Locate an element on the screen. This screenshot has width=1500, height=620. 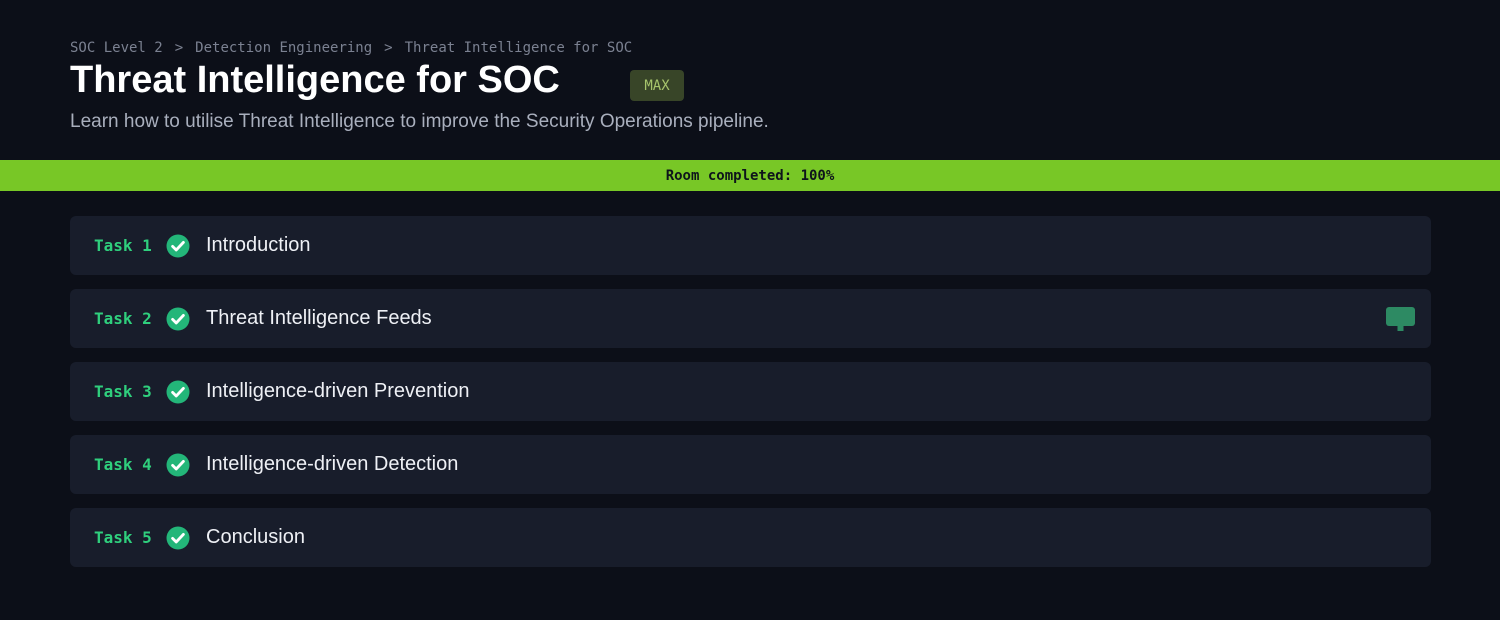
task-number: Task 1 is located at coordinates (123, 245).